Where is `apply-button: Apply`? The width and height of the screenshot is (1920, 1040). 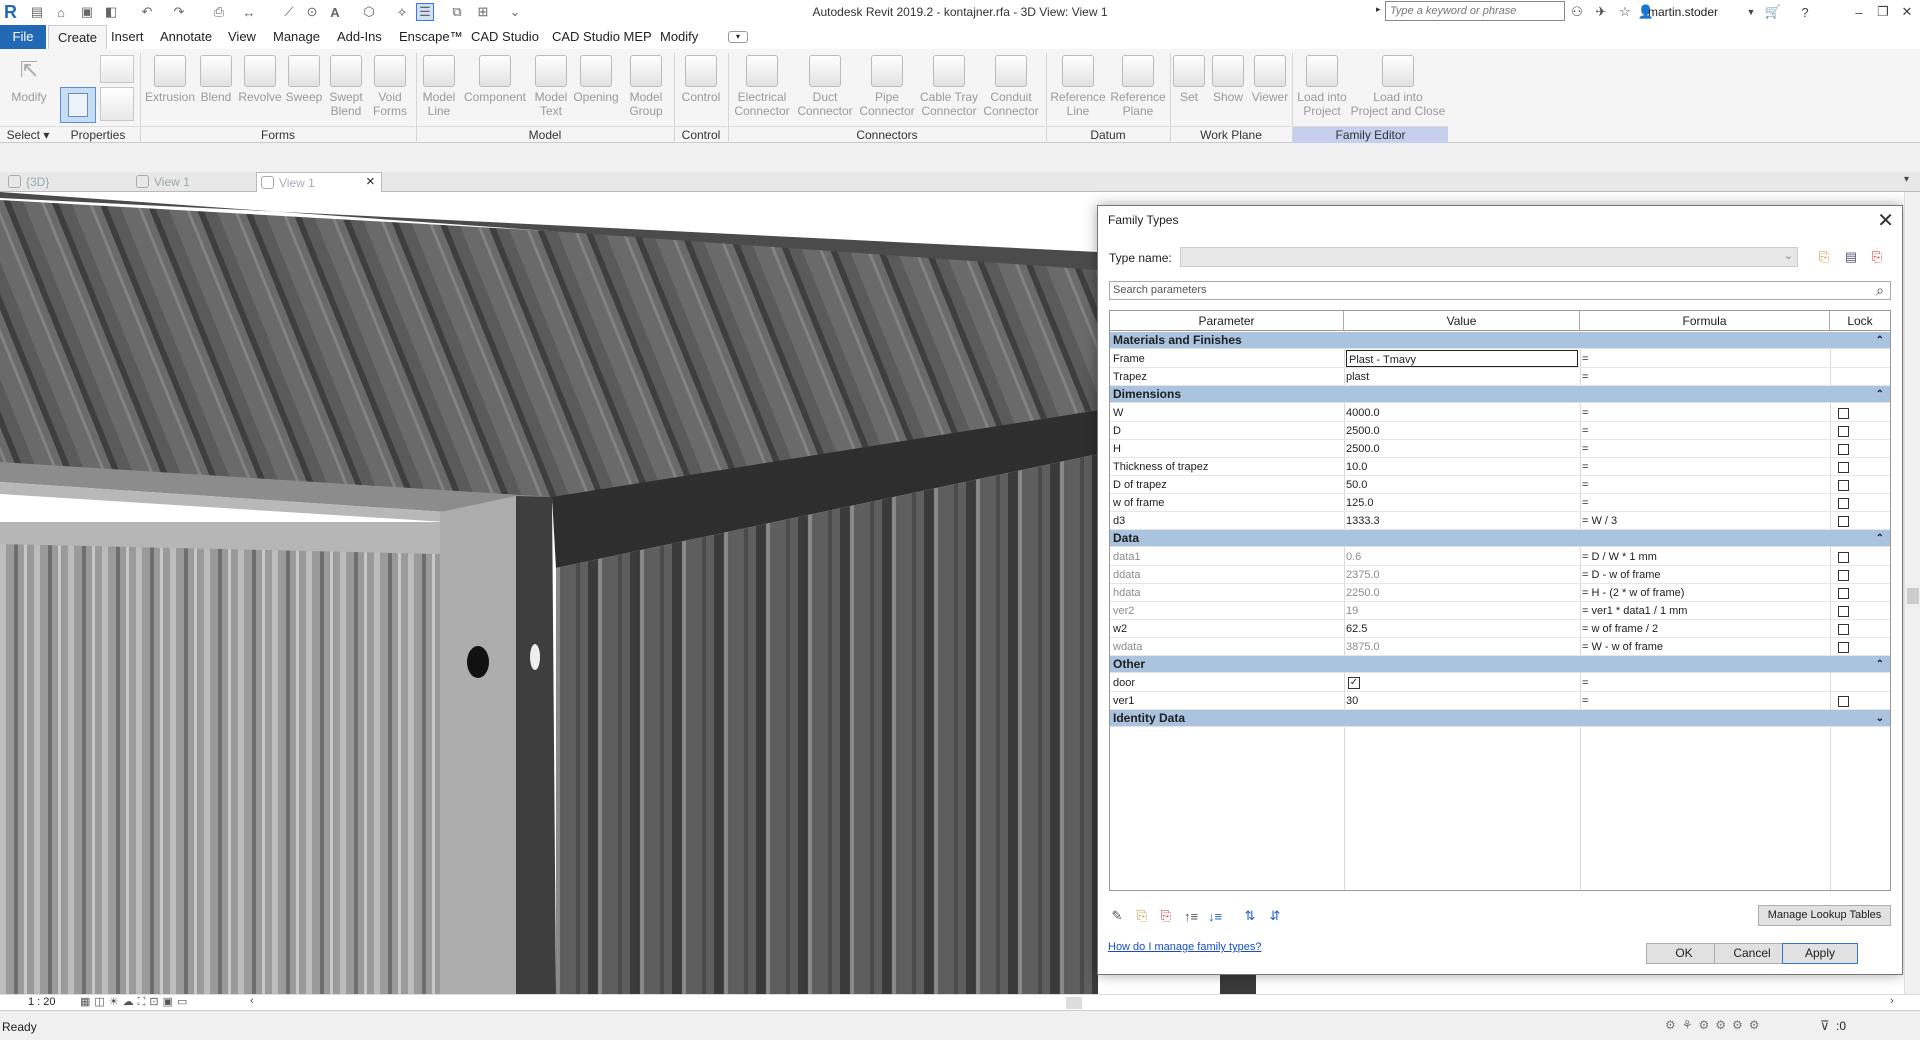 apply-button: Apply is located at coordinates (1820, 953).